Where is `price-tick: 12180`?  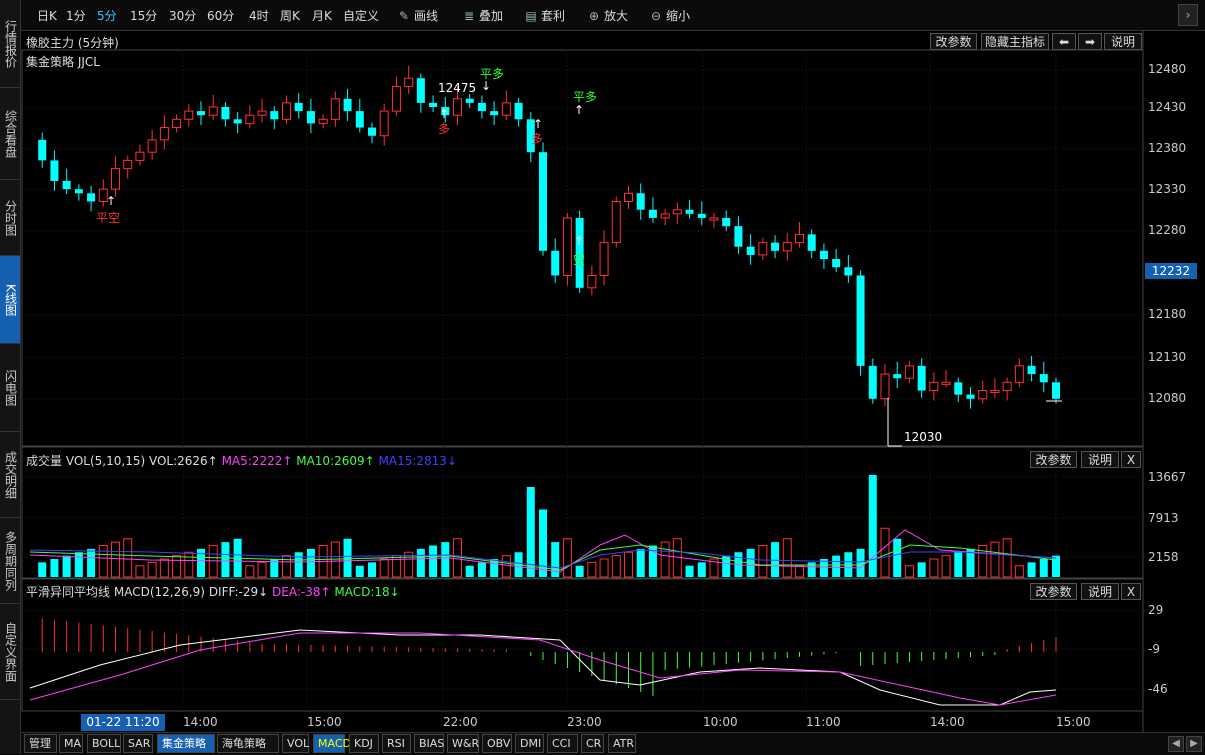
price-tick: 12180 is located at coordinates (1167, 314).